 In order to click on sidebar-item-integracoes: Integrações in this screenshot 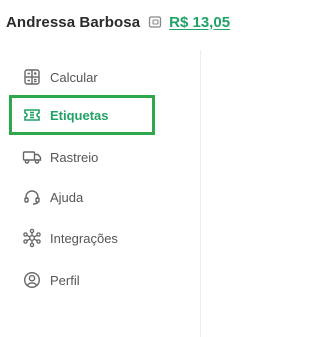, I will do `click(83, 238)`.